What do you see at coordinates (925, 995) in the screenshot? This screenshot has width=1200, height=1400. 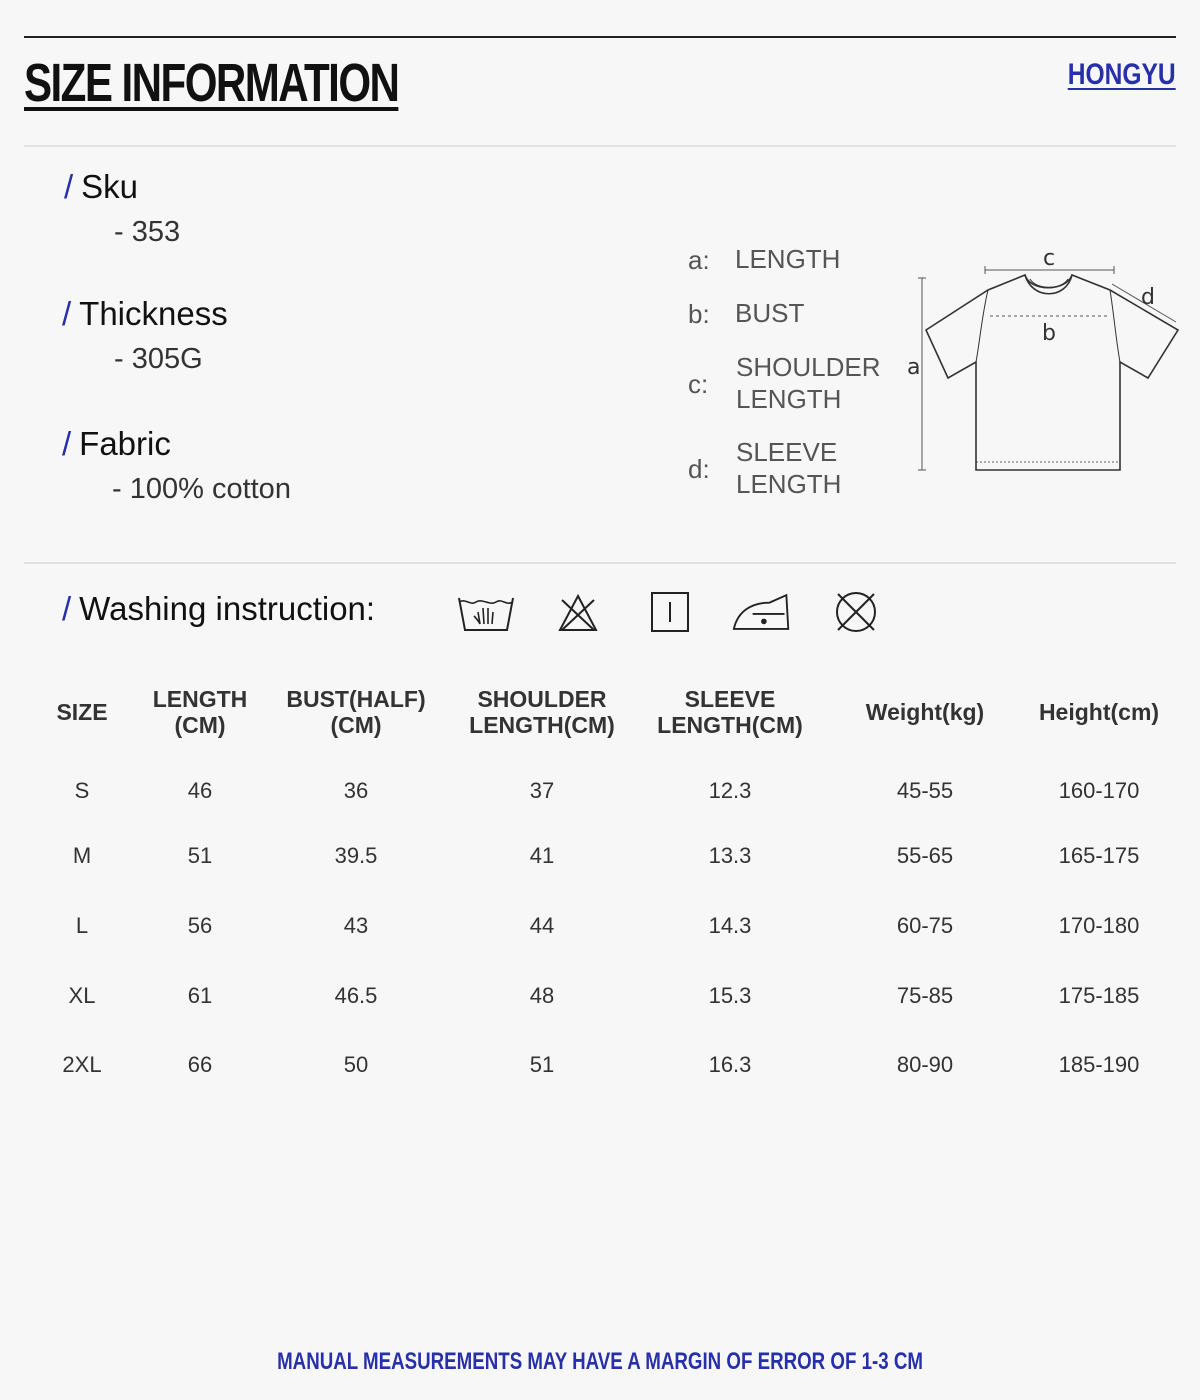 I see `table-cell: 75-85` at bounding box center [925, 995].